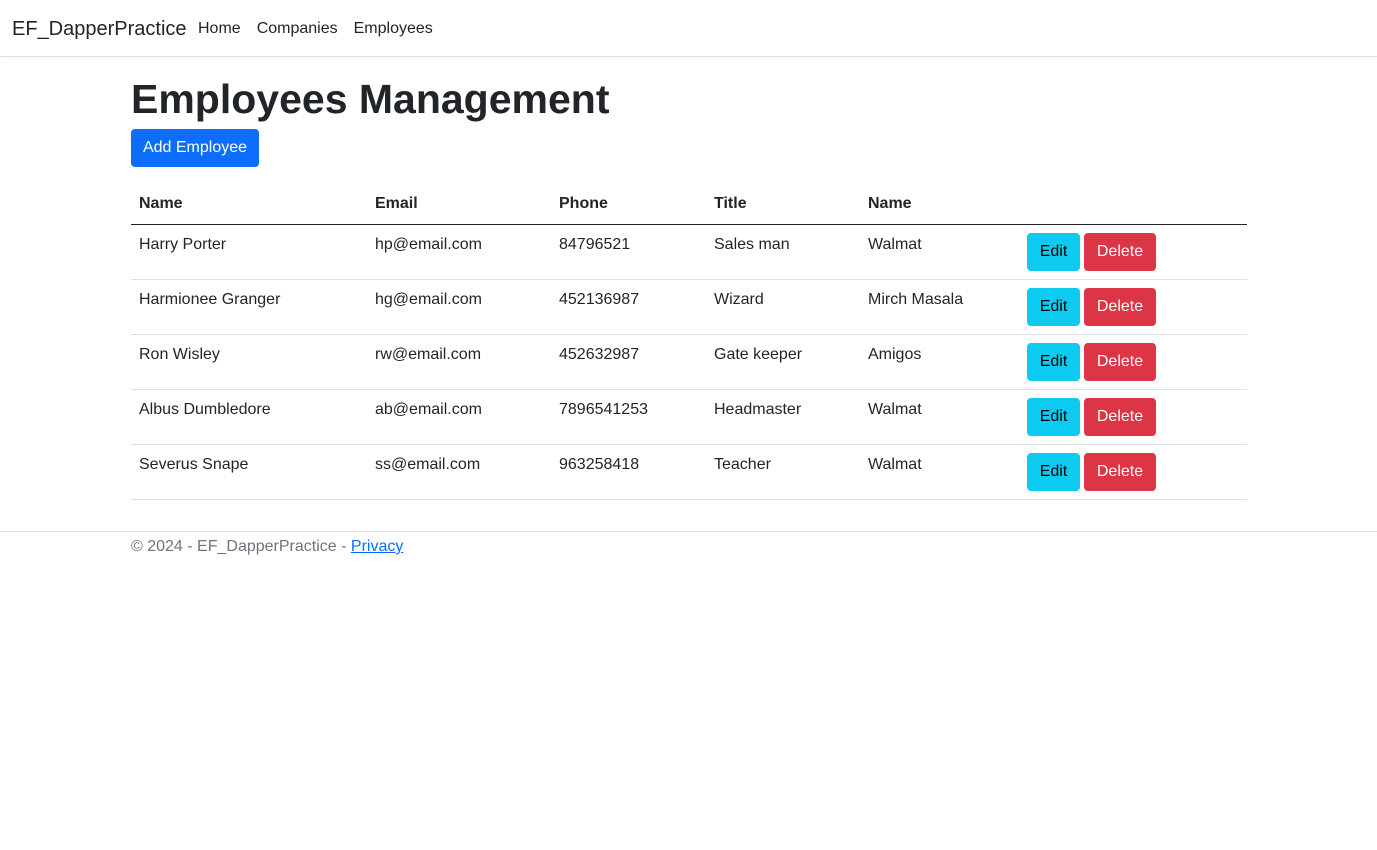 Image resolution: width=1377 pixels, height=850 pixels. I want to click on privacy-link: Privacy, so click(377, 546).